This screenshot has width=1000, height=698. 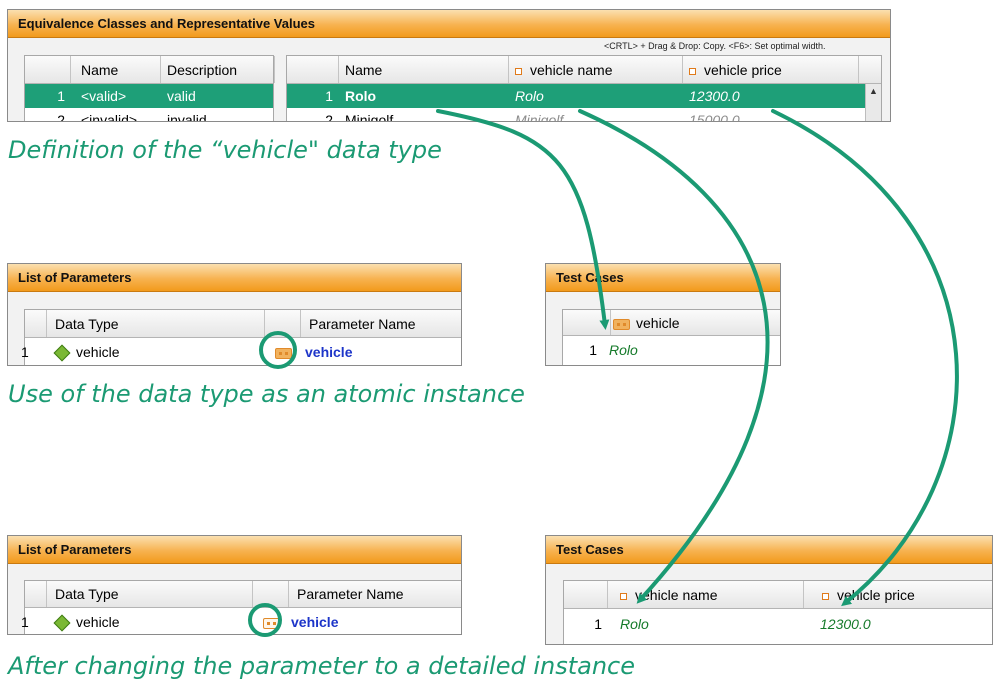 What do you see at coordinates (873, 91) in the screenshot?
I see `scroll-up-icon: ▲` at bounding box center [873, 91].